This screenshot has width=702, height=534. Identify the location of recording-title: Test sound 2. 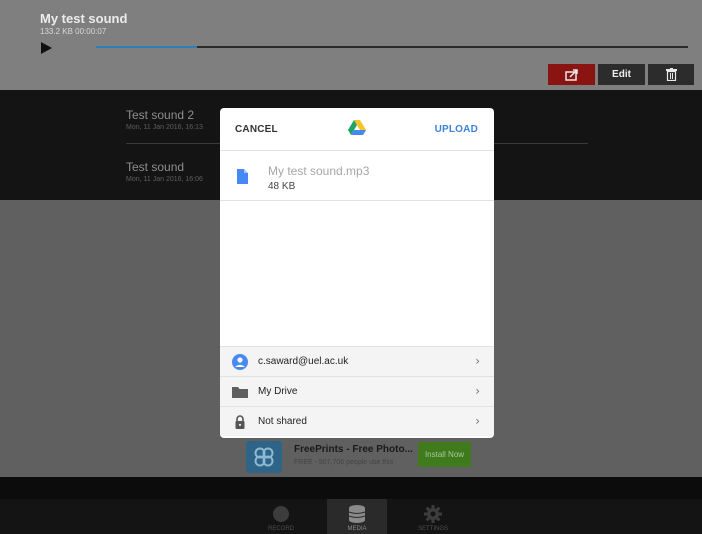
(160, 115).